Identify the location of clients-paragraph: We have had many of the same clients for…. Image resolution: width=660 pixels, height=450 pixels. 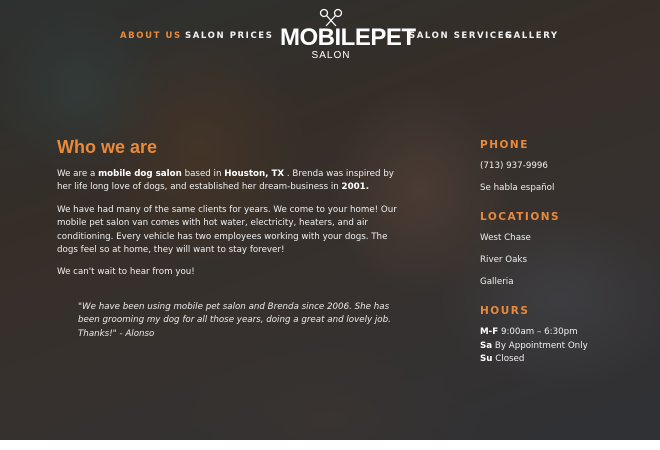
(227, 230).